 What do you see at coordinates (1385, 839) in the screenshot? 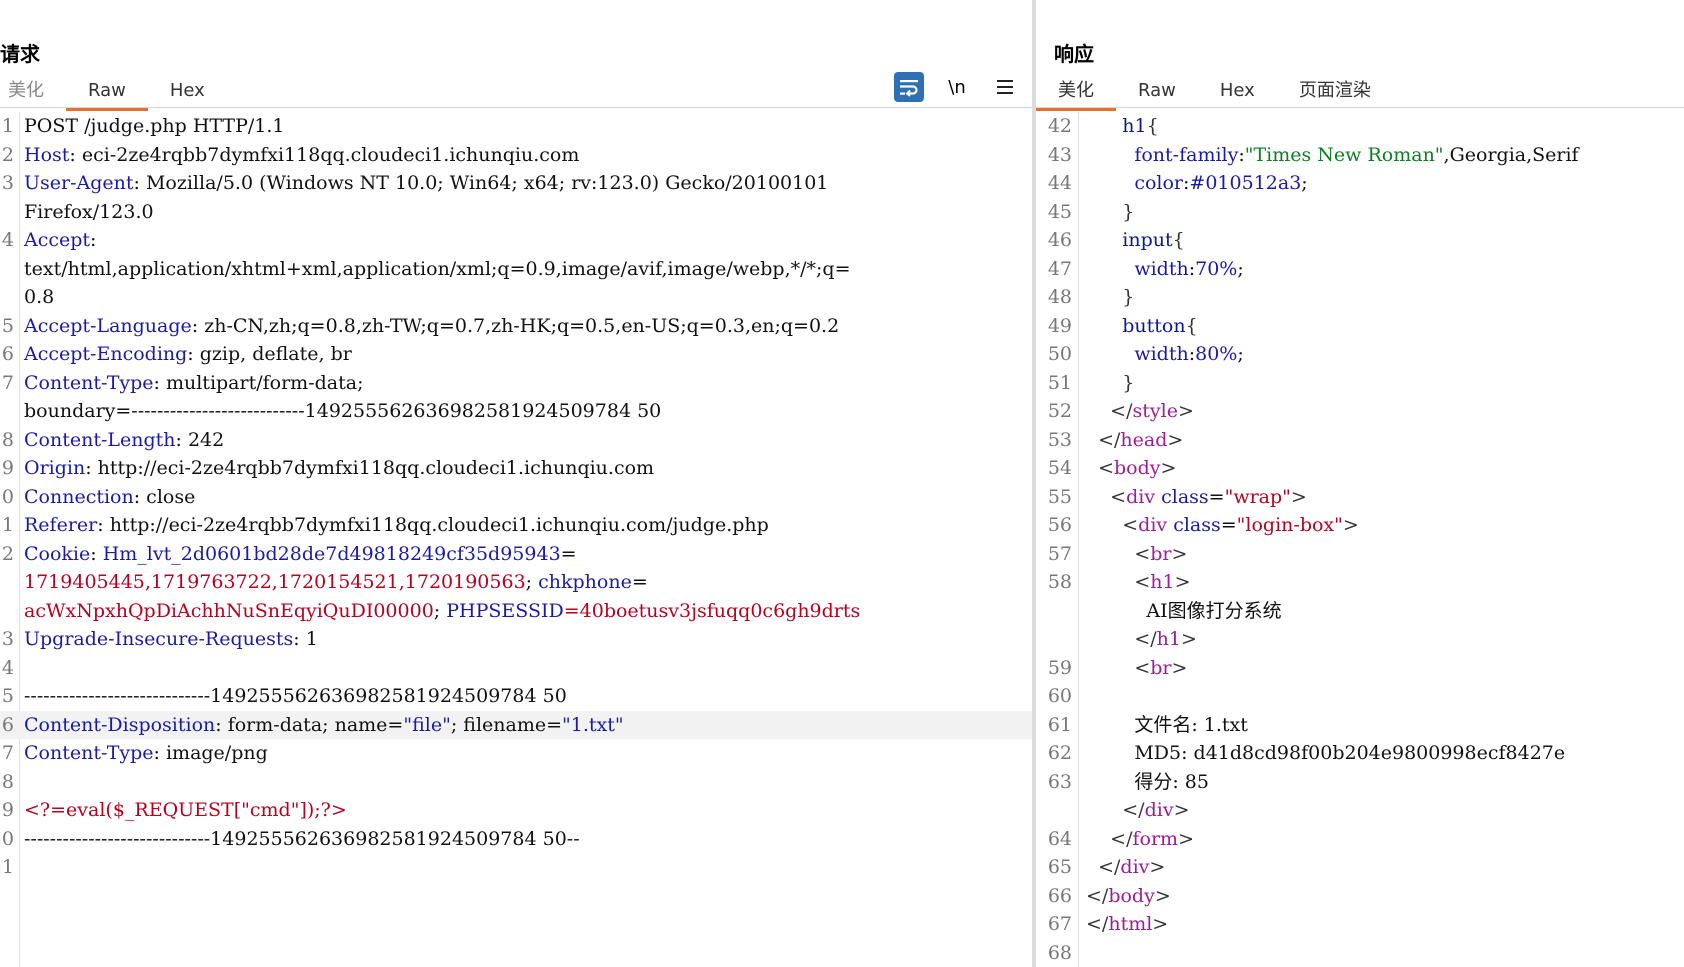
I see `line-content: </form>` at bounding box center [1385, 839].